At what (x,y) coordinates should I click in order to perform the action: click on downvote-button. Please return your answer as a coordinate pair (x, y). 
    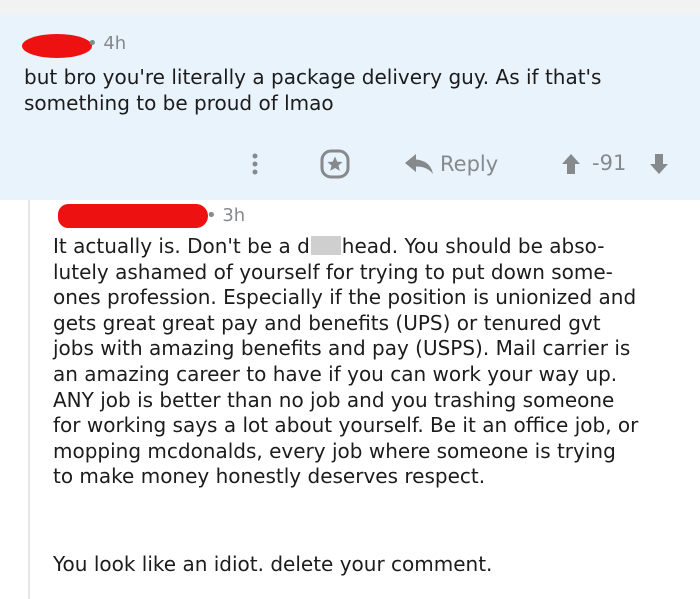
    Looking at the image, I should click on (659, 164).